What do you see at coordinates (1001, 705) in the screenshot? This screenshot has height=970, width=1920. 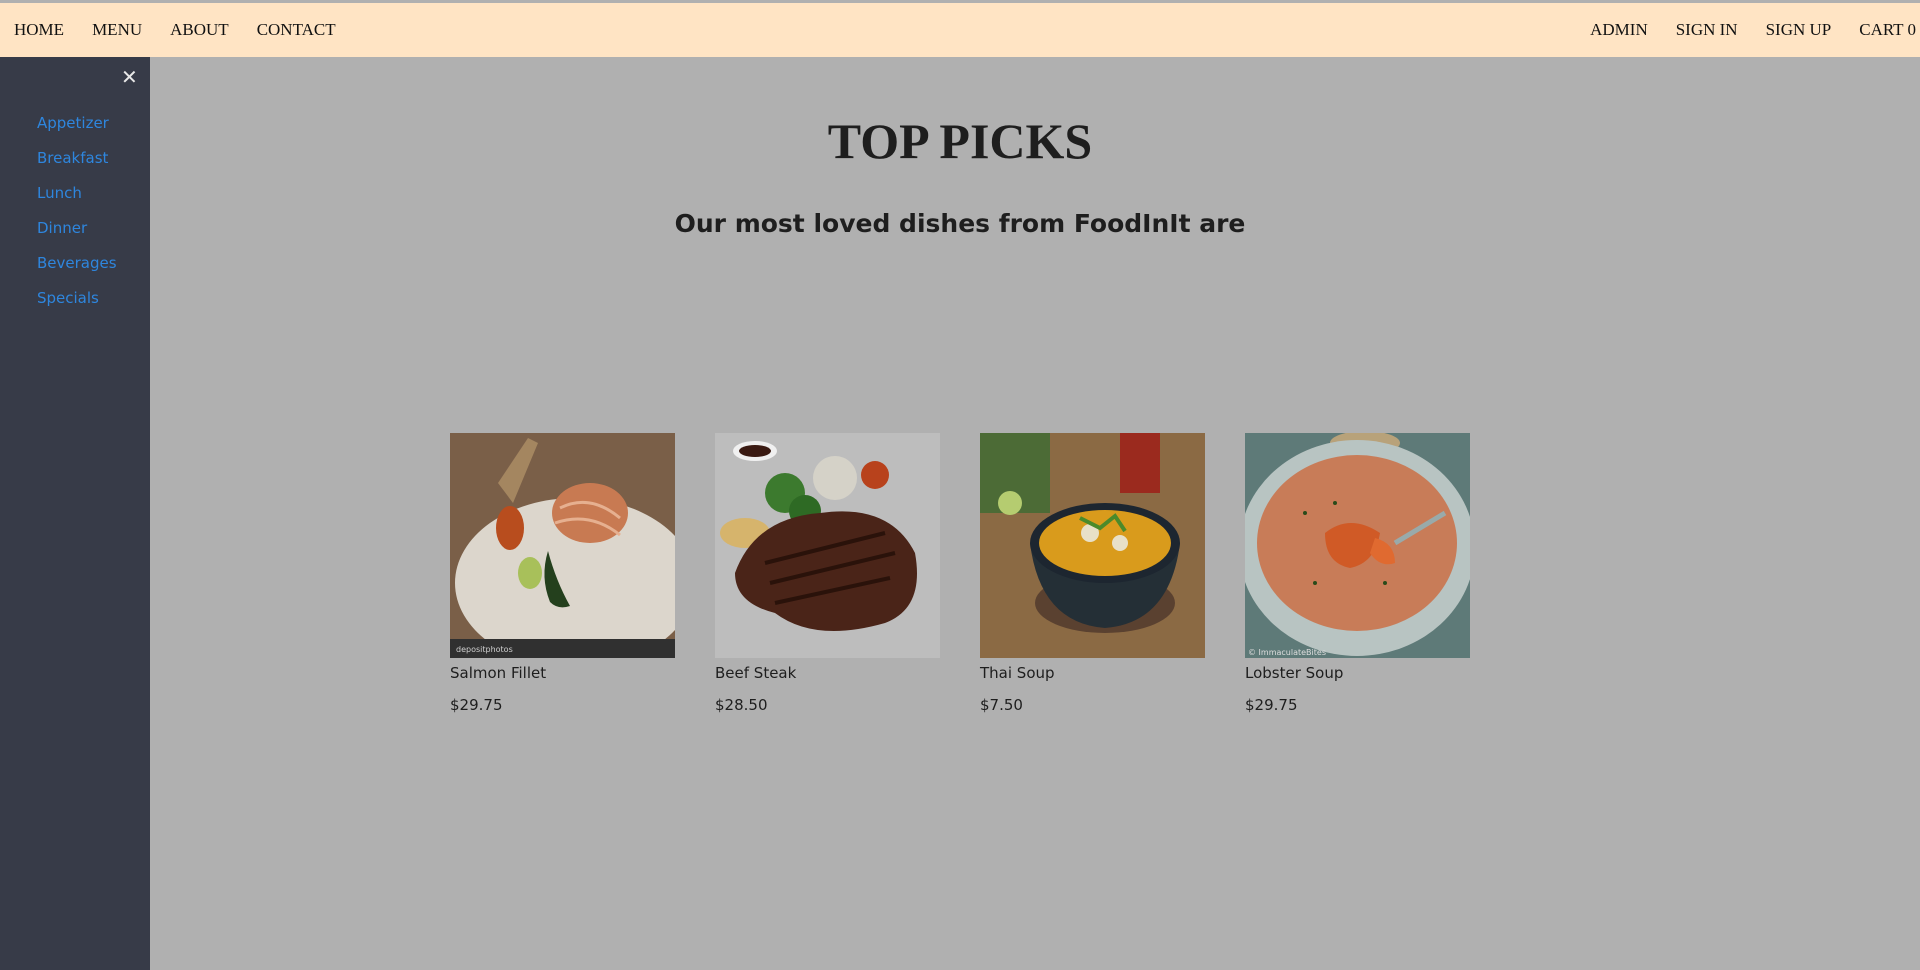 I see `dish-price: $7.50` at bounding box center [1001, 705].